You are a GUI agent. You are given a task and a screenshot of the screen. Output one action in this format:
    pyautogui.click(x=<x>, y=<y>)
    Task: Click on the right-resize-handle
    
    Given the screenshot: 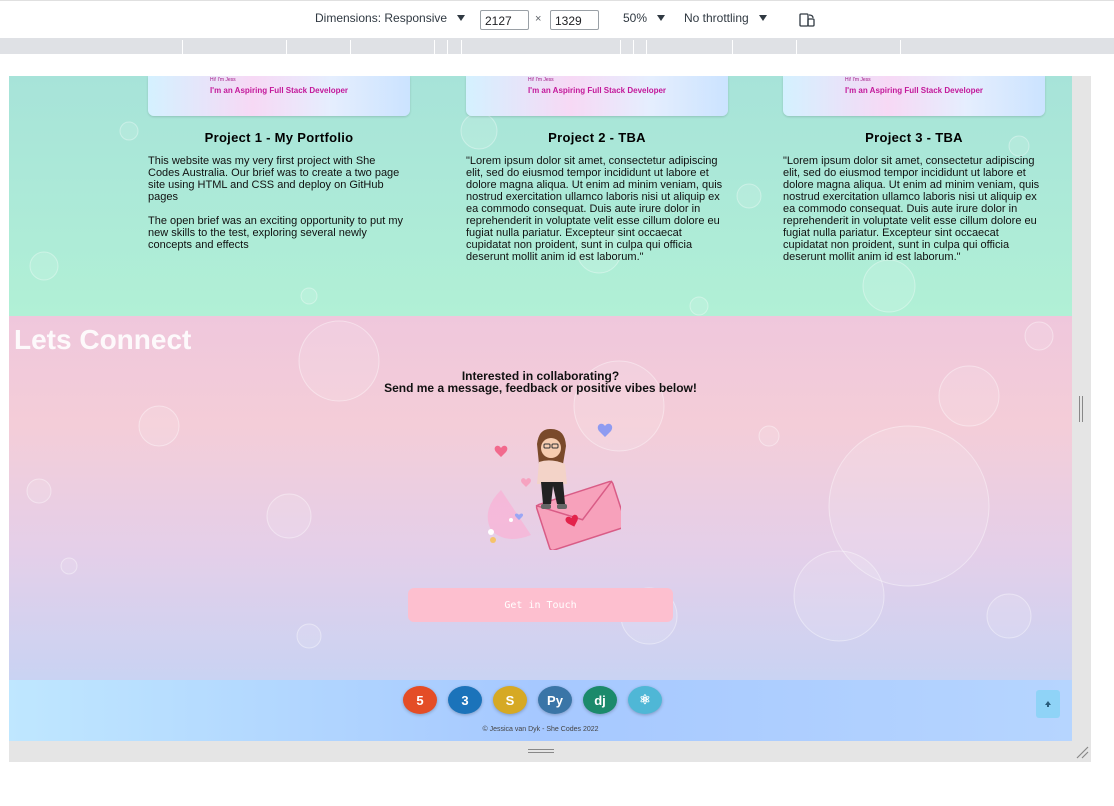 What is the action you would take?
    pyautogui.click(x=1081, y=409)
    